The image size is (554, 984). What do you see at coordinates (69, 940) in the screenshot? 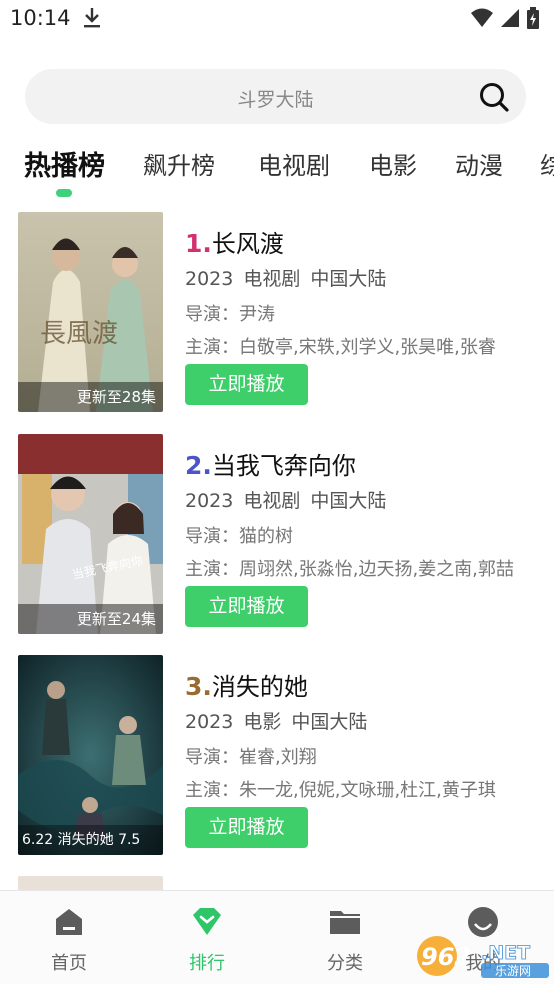
I see `nav-home: 首页` at bounding box center [69, 940].